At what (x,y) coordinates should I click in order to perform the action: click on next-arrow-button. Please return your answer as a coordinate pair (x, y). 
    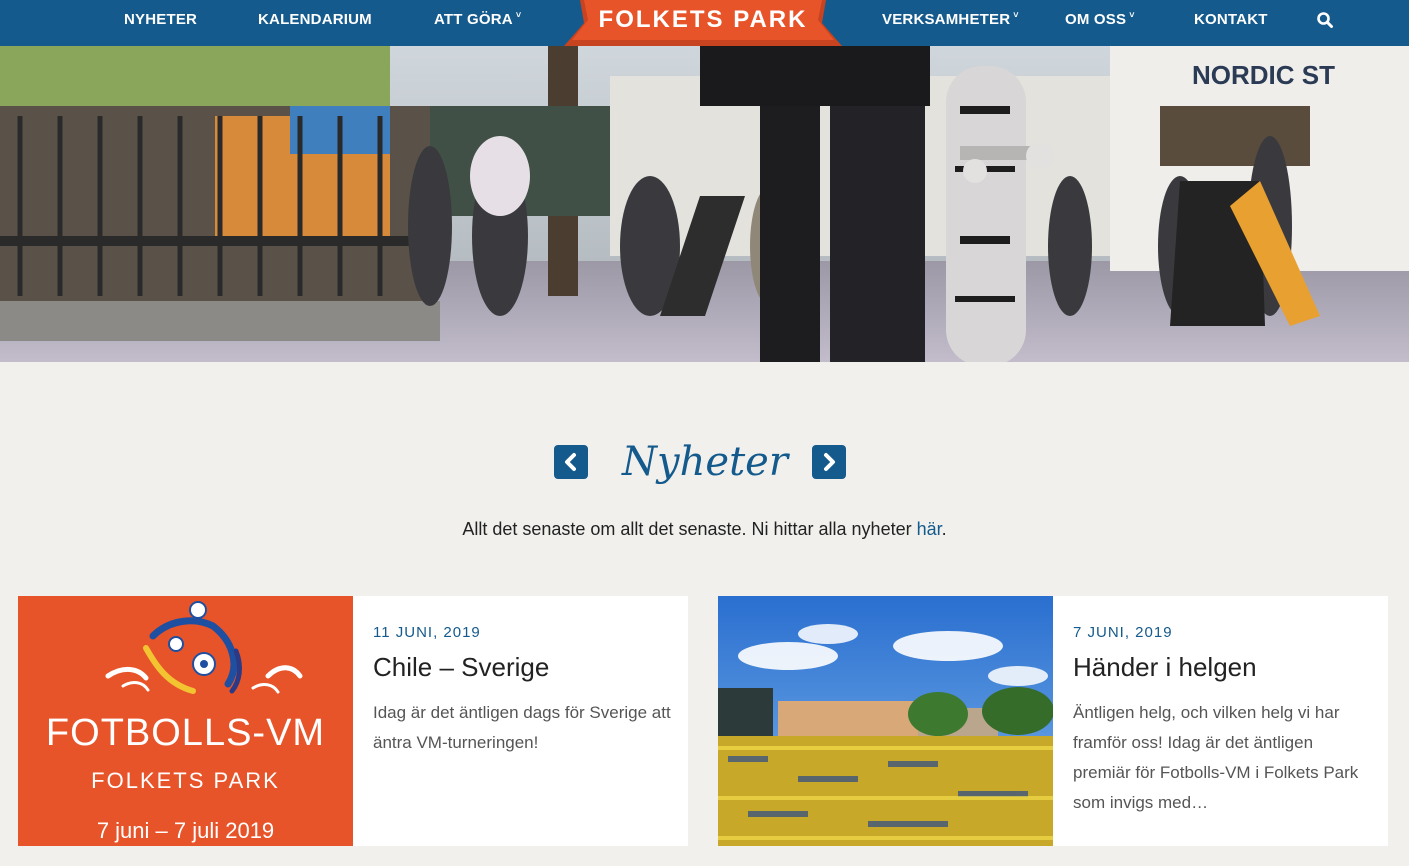
    Looking at the image, I should click on (829, 462).